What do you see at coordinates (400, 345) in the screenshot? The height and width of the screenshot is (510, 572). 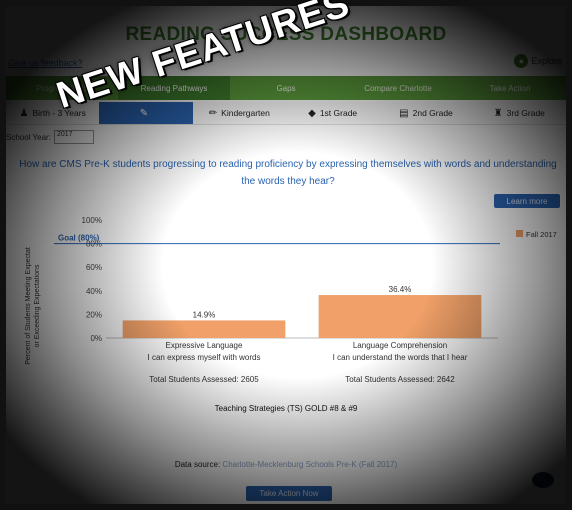 I see `category-label: Language Comprehension` at bounding box center [400, 345].